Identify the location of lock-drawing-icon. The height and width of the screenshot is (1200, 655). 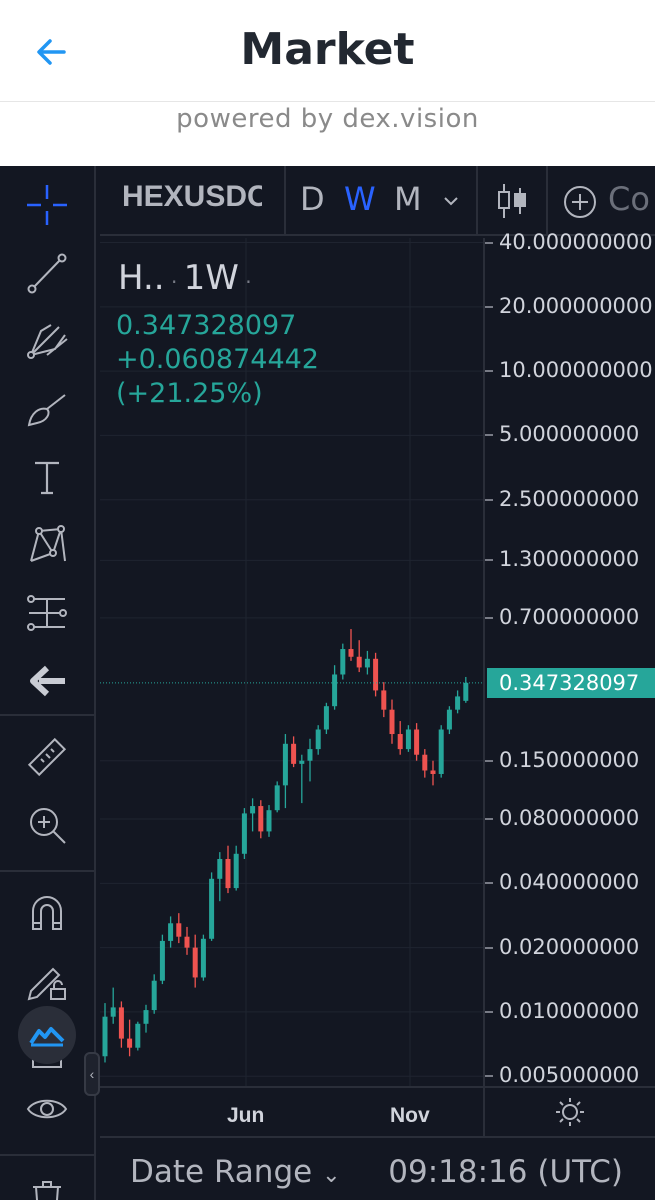
(47, 981).